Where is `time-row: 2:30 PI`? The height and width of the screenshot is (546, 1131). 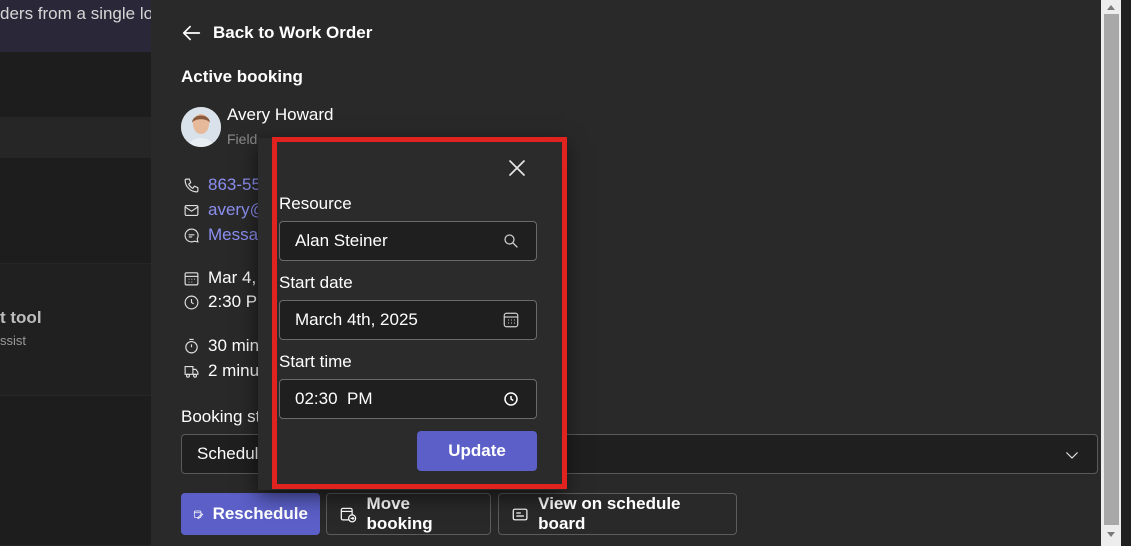 time-row: 2:30 PI is located at coordinates (222, 302).